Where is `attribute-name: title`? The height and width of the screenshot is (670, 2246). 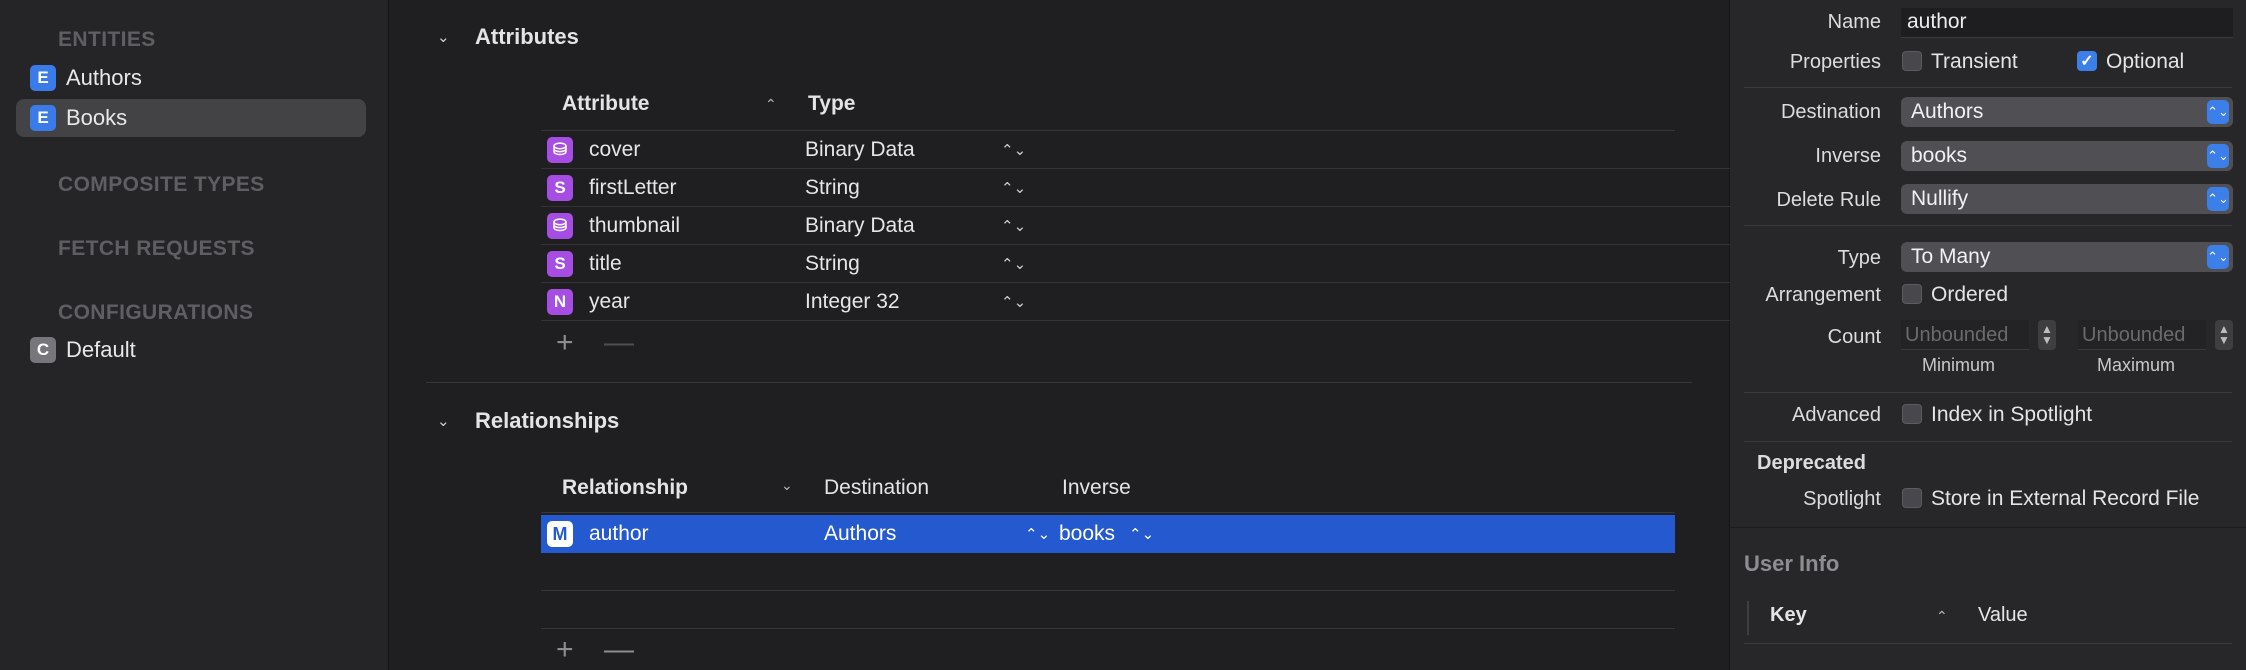 attribute-name: title is located at coordinates (605, 264).